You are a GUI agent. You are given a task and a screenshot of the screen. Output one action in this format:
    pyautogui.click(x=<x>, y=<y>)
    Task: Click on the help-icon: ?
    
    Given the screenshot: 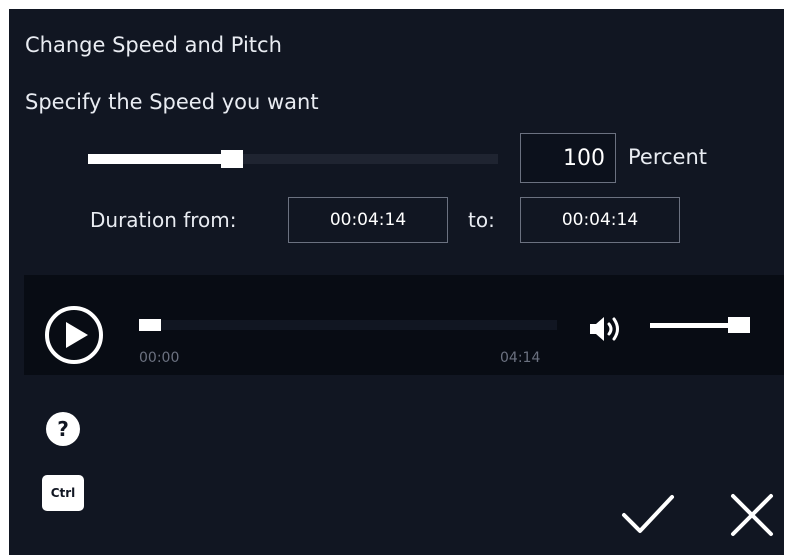 What is the action you would take?
    pyautogui.click(x=63, y=429)
    